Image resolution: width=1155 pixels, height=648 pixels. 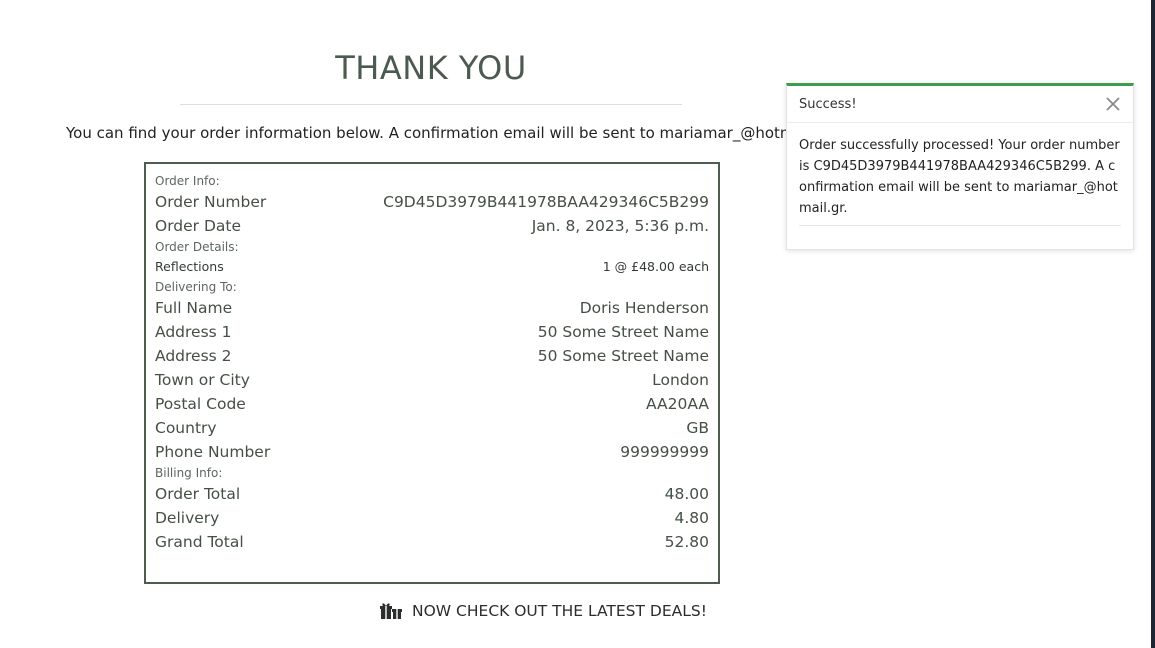 What do you see at coordinates (655, 266) in the screenshot?
I see `item-qty-price: 1 @ £48.00 each` at bounding box center [655, 266].